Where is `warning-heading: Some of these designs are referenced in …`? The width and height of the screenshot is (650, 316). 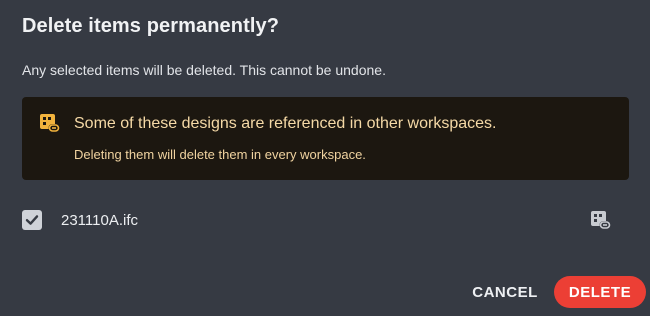
warning-heading: Some of these designs are referenced in … is located at coordinates (285, 123).